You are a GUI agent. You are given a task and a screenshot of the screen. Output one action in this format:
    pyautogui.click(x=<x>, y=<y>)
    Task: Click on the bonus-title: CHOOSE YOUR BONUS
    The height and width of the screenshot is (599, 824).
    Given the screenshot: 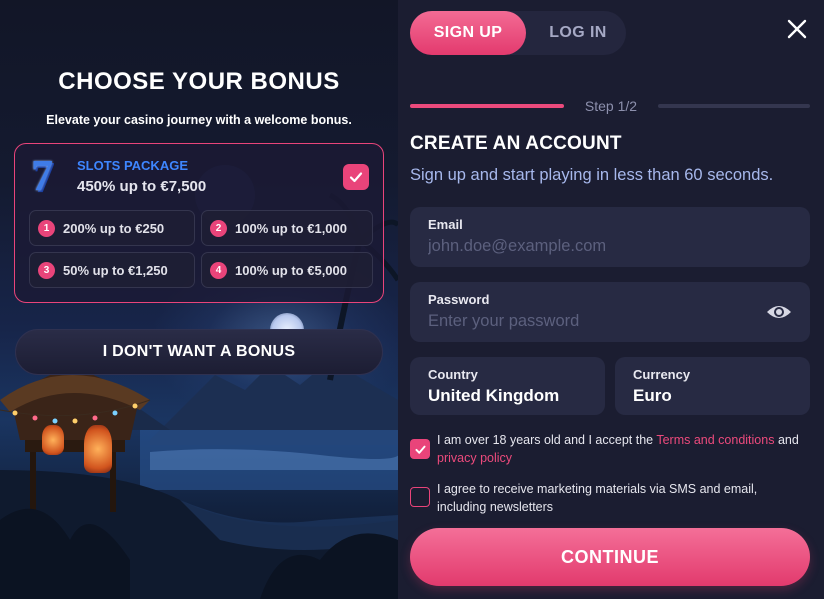 What is the action you would take?
    pyautogui.click(x=199, y=81)
    